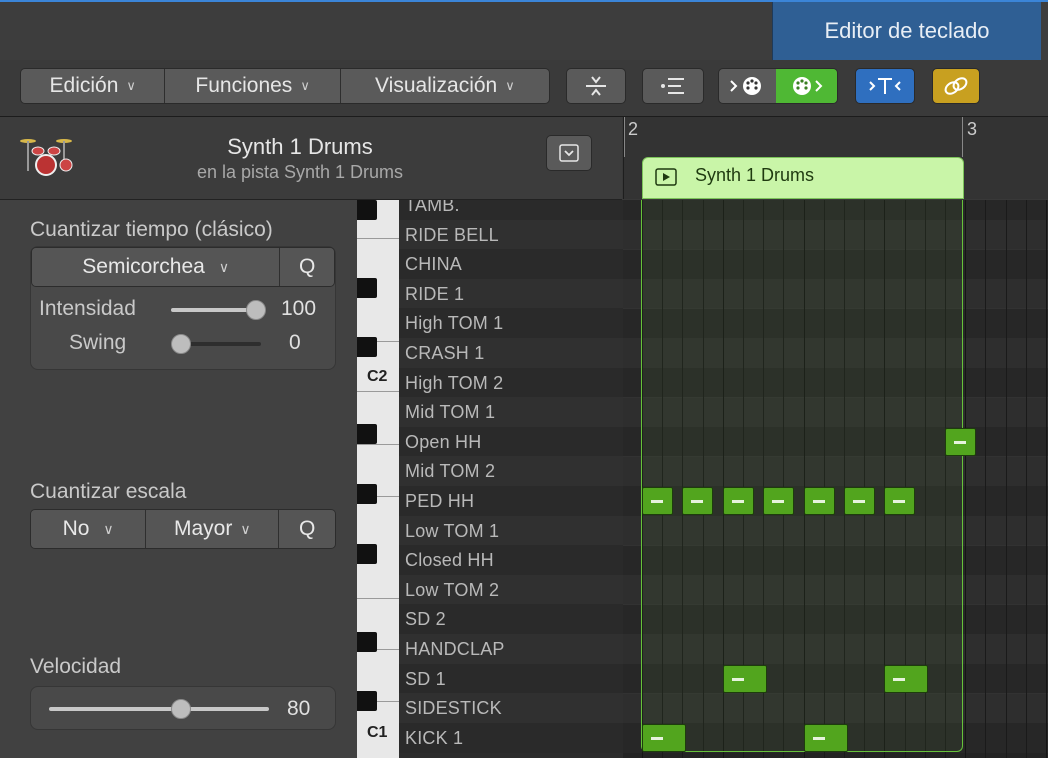  What do you see at coordinates (299, 708) in the screenshot?
I see `velocity-value: 80` at bounding box center [299, 708].